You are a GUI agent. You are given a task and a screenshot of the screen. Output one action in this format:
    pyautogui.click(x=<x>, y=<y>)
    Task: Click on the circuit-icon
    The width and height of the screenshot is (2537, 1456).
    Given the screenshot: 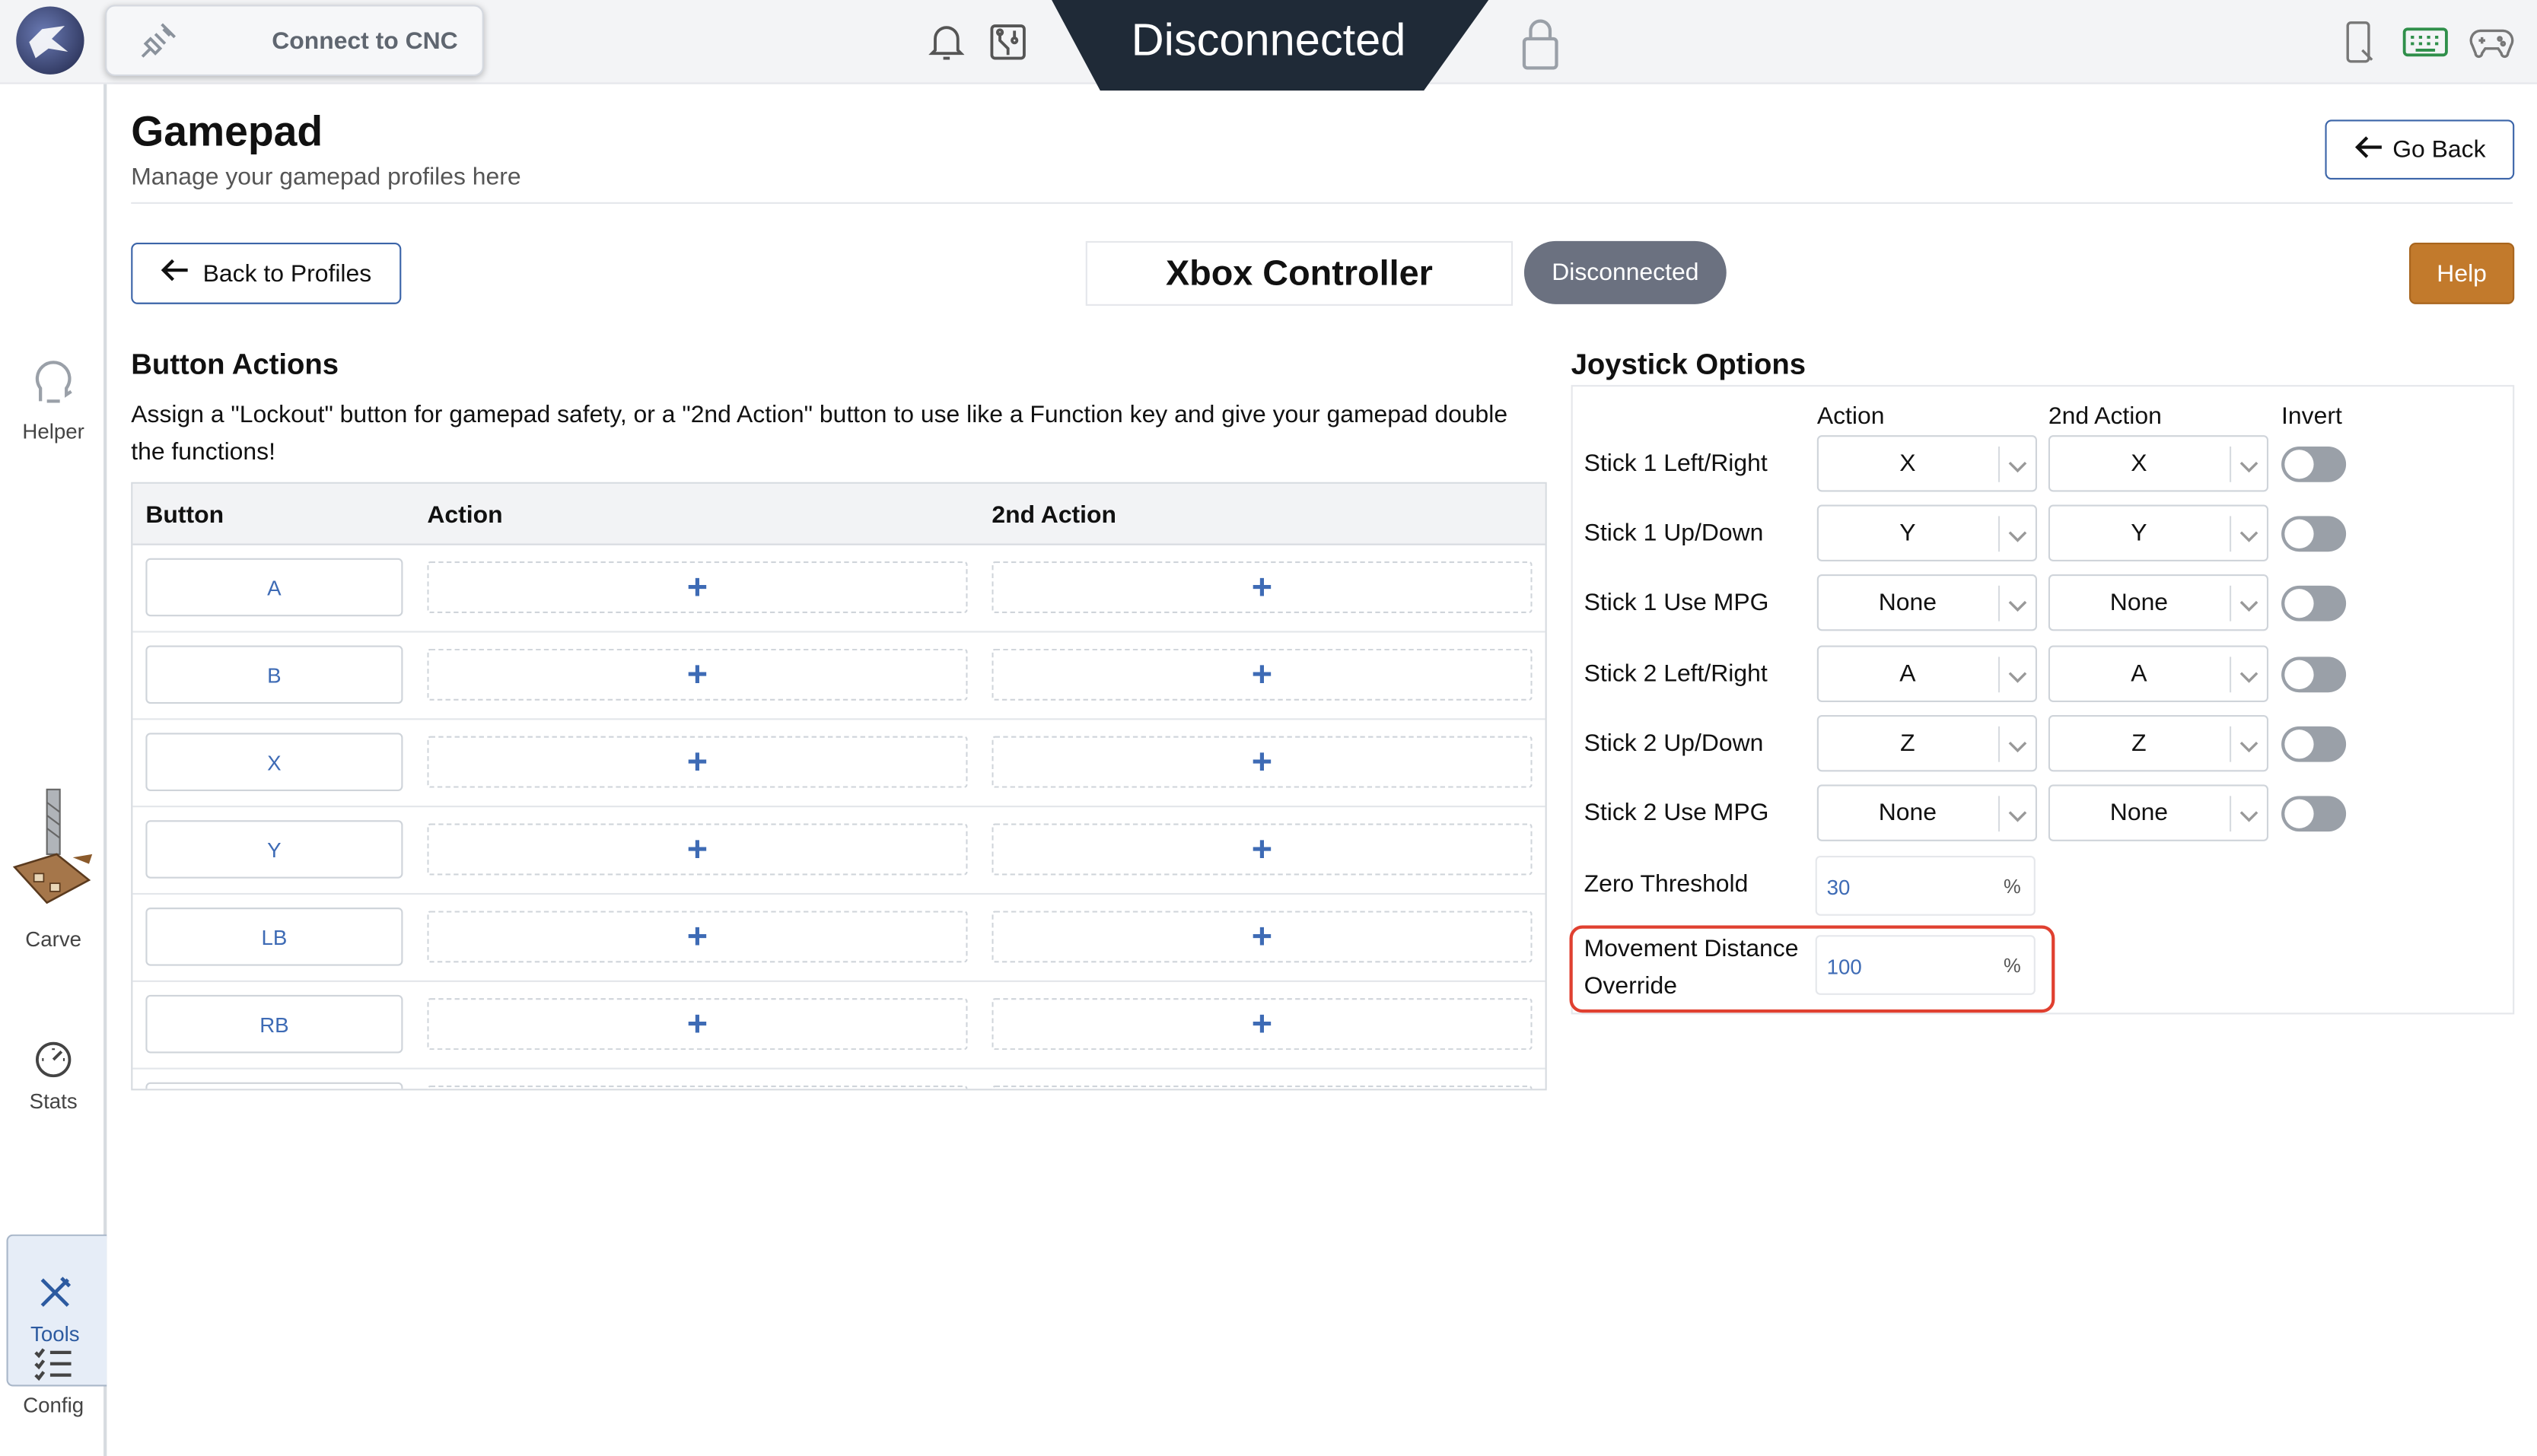 What is the action you would take?
    pyautogui.click(x=1007, y=46)
    